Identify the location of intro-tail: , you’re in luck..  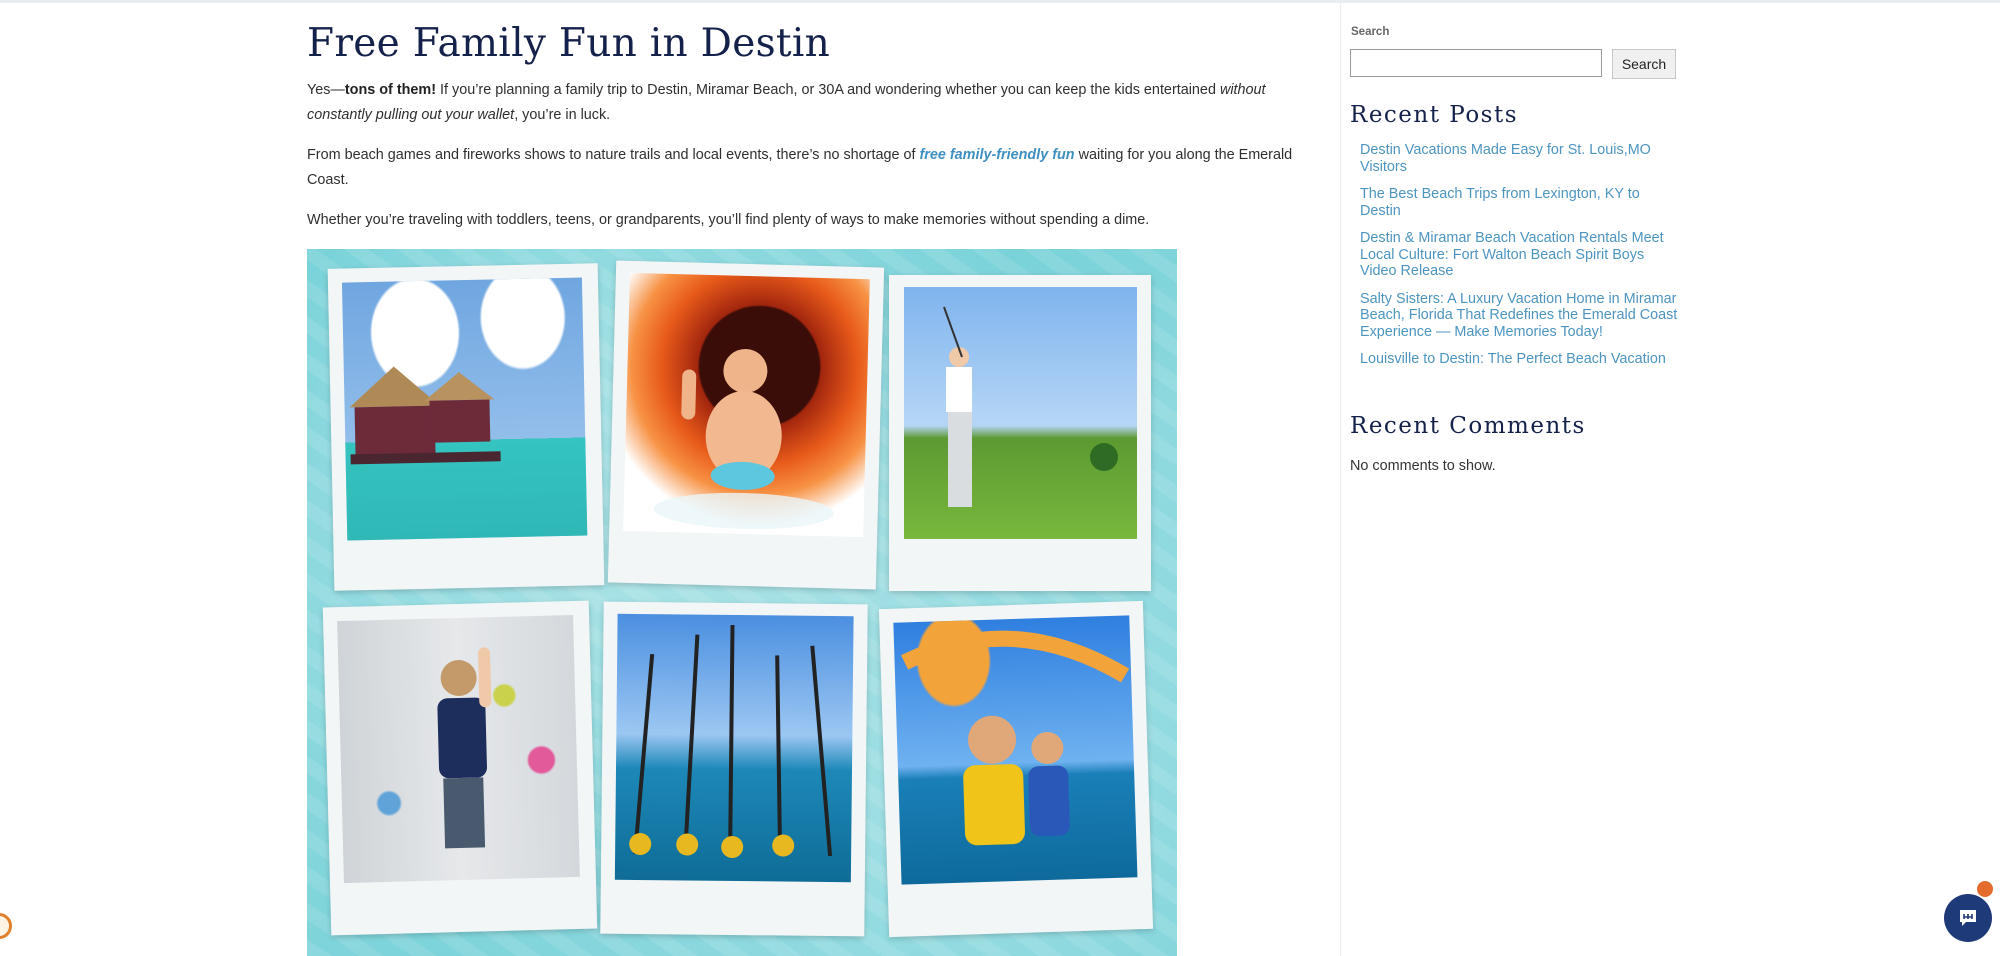
(562, 115).